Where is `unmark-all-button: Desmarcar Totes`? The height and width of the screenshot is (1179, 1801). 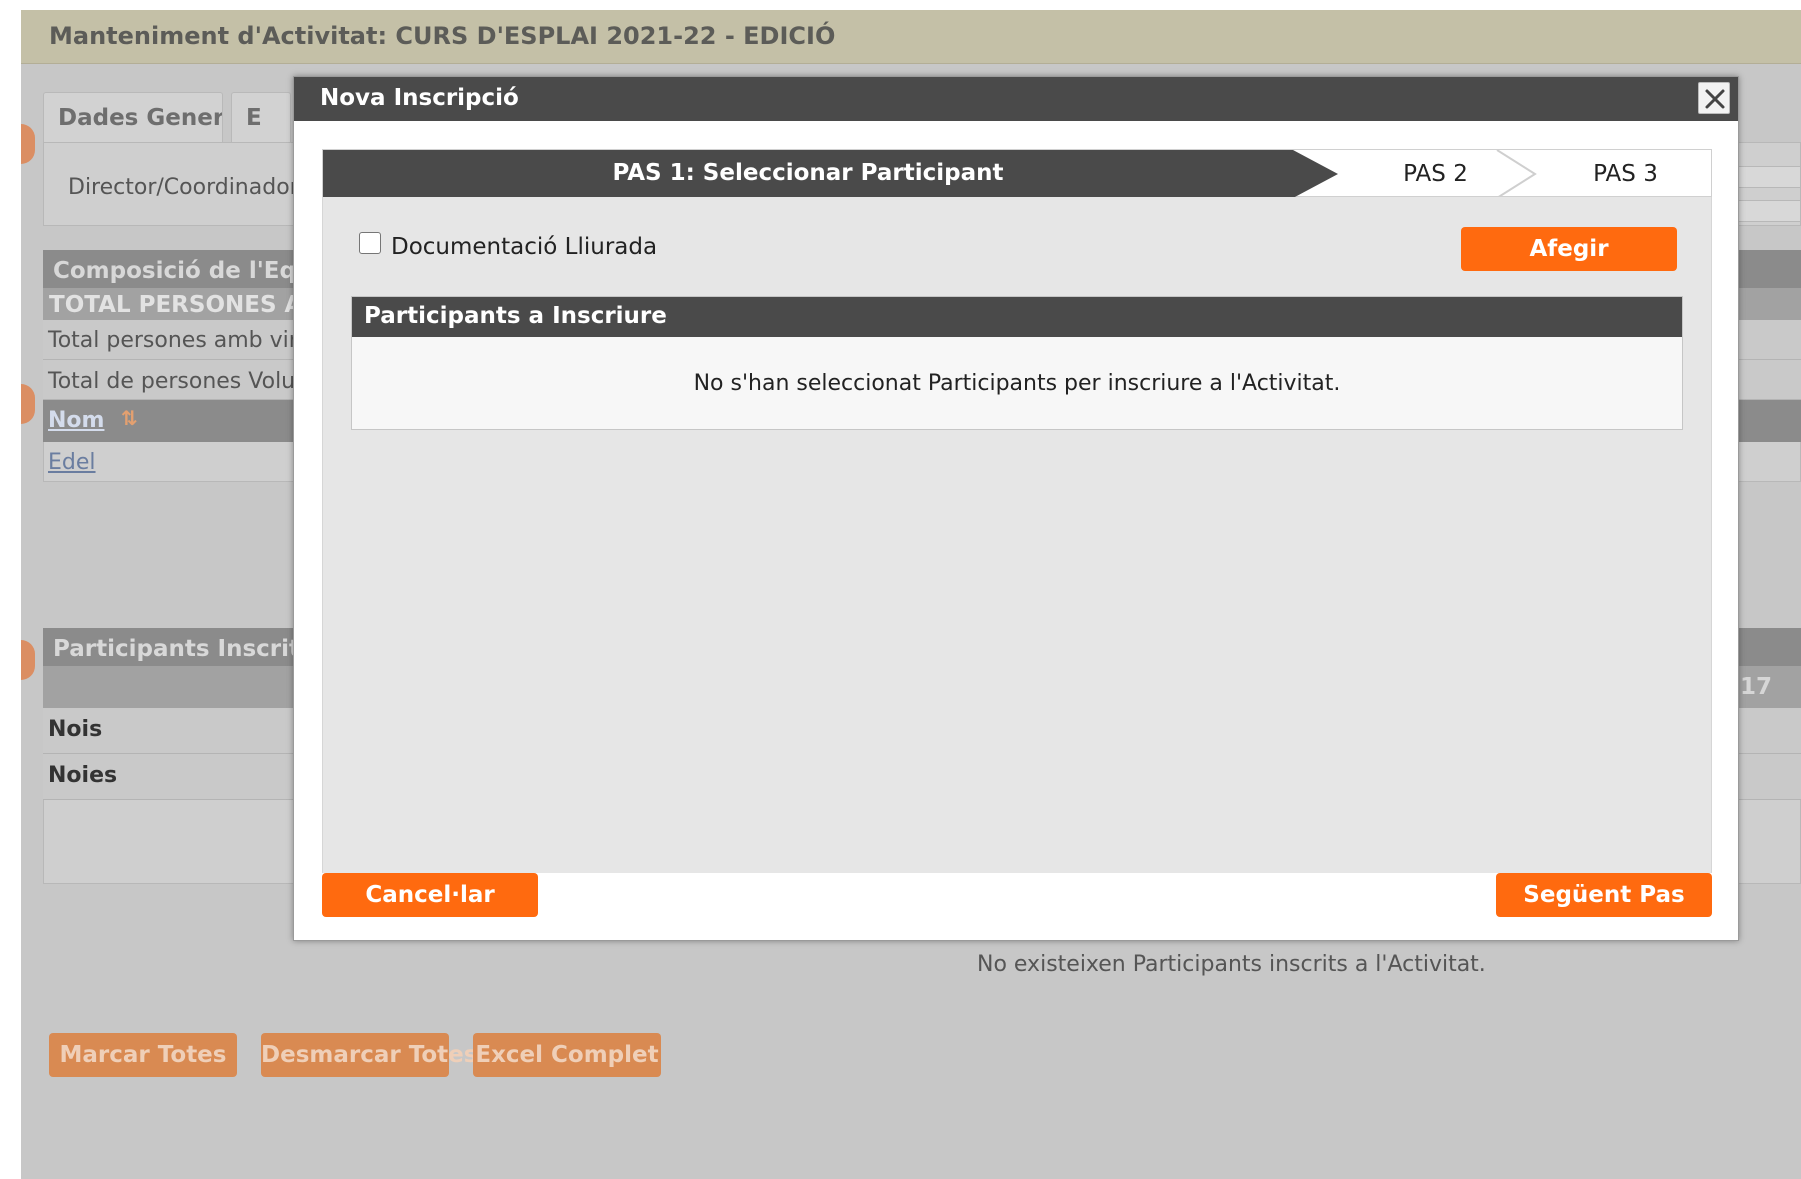 unmark-all-button: Desmarcar Totes is located at coordinates (369, 1055).